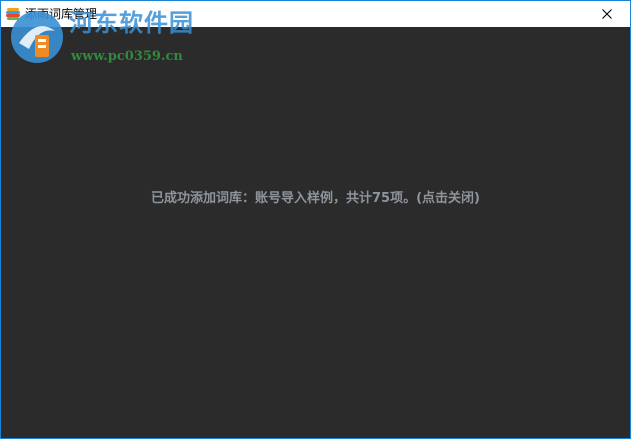  I want to click on close-button, so click(607, 14).